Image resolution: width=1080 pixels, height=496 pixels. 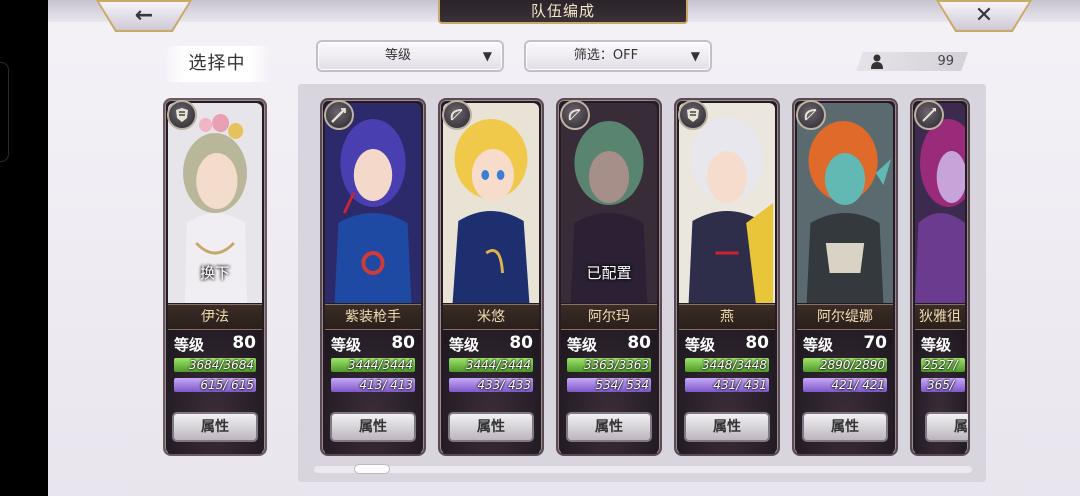 I want to click on hp-bar: 3448/3448, so click(x=727, y=365).